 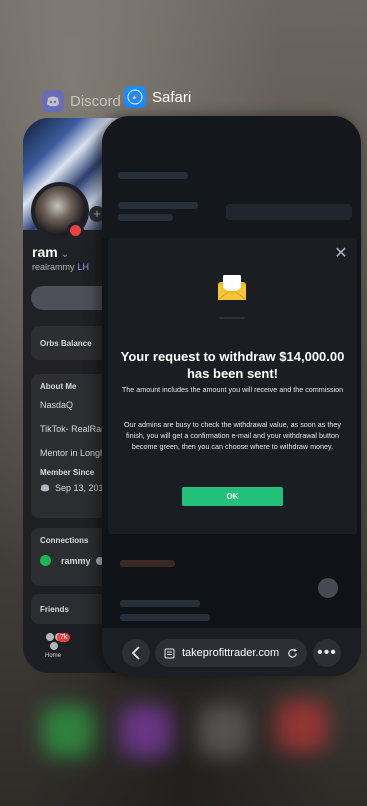 I want to click on status-dnd-icon, so click(x=75, y=230).